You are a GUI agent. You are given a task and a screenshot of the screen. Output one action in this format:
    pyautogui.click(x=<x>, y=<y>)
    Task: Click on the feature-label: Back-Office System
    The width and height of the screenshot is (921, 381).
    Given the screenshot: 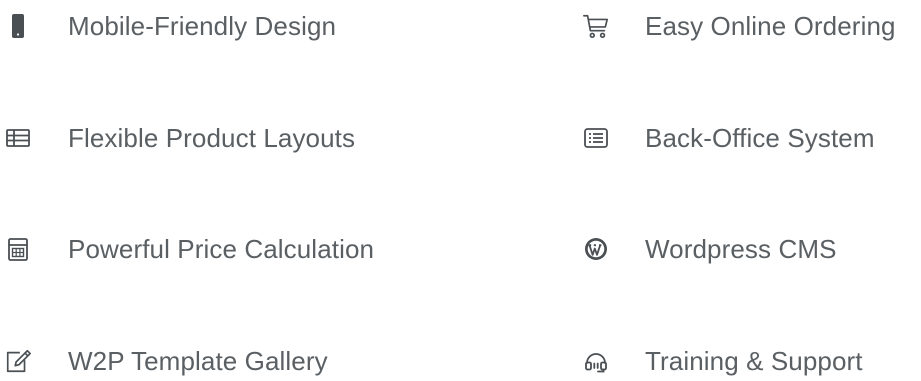 What is the action you would take?
    pyautogui.click(x=760, y=138)
    